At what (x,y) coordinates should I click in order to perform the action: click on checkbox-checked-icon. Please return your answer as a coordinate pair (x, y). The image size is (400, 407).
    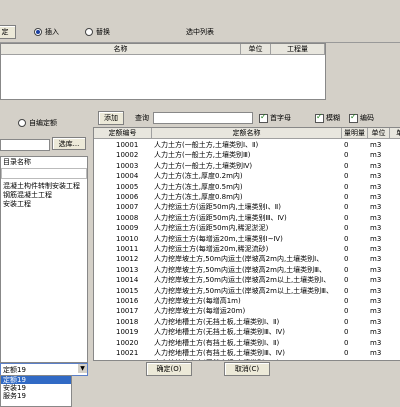
    Looking at the image, I should click on (263, 117).